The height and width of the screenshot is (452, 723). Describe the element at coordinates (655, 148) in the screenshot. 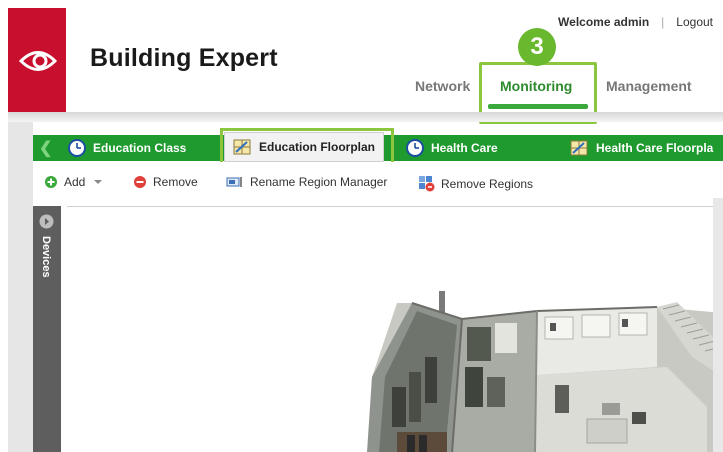

I see `tab-label: Health Care Floorpla` at that location.